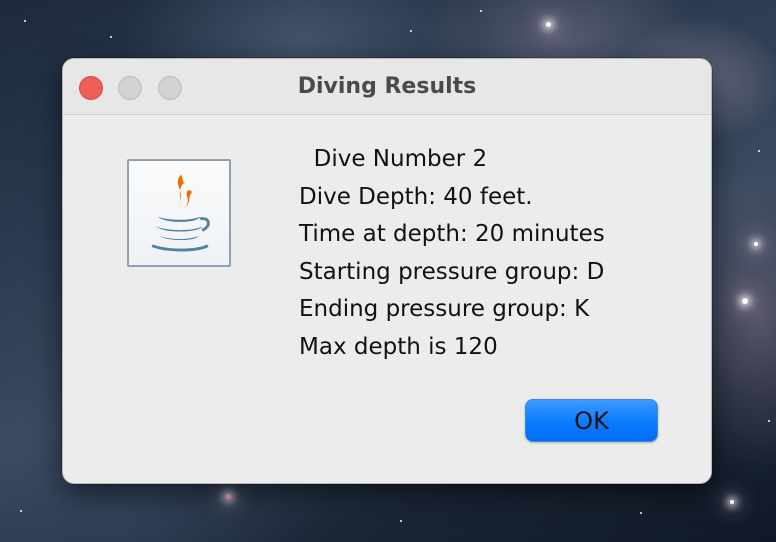 This screenshot has width=776, height=542. Describe the element at coordinates (444, 309) in the screenshot. I see `message-line: Ending pressure group: K` at that location.